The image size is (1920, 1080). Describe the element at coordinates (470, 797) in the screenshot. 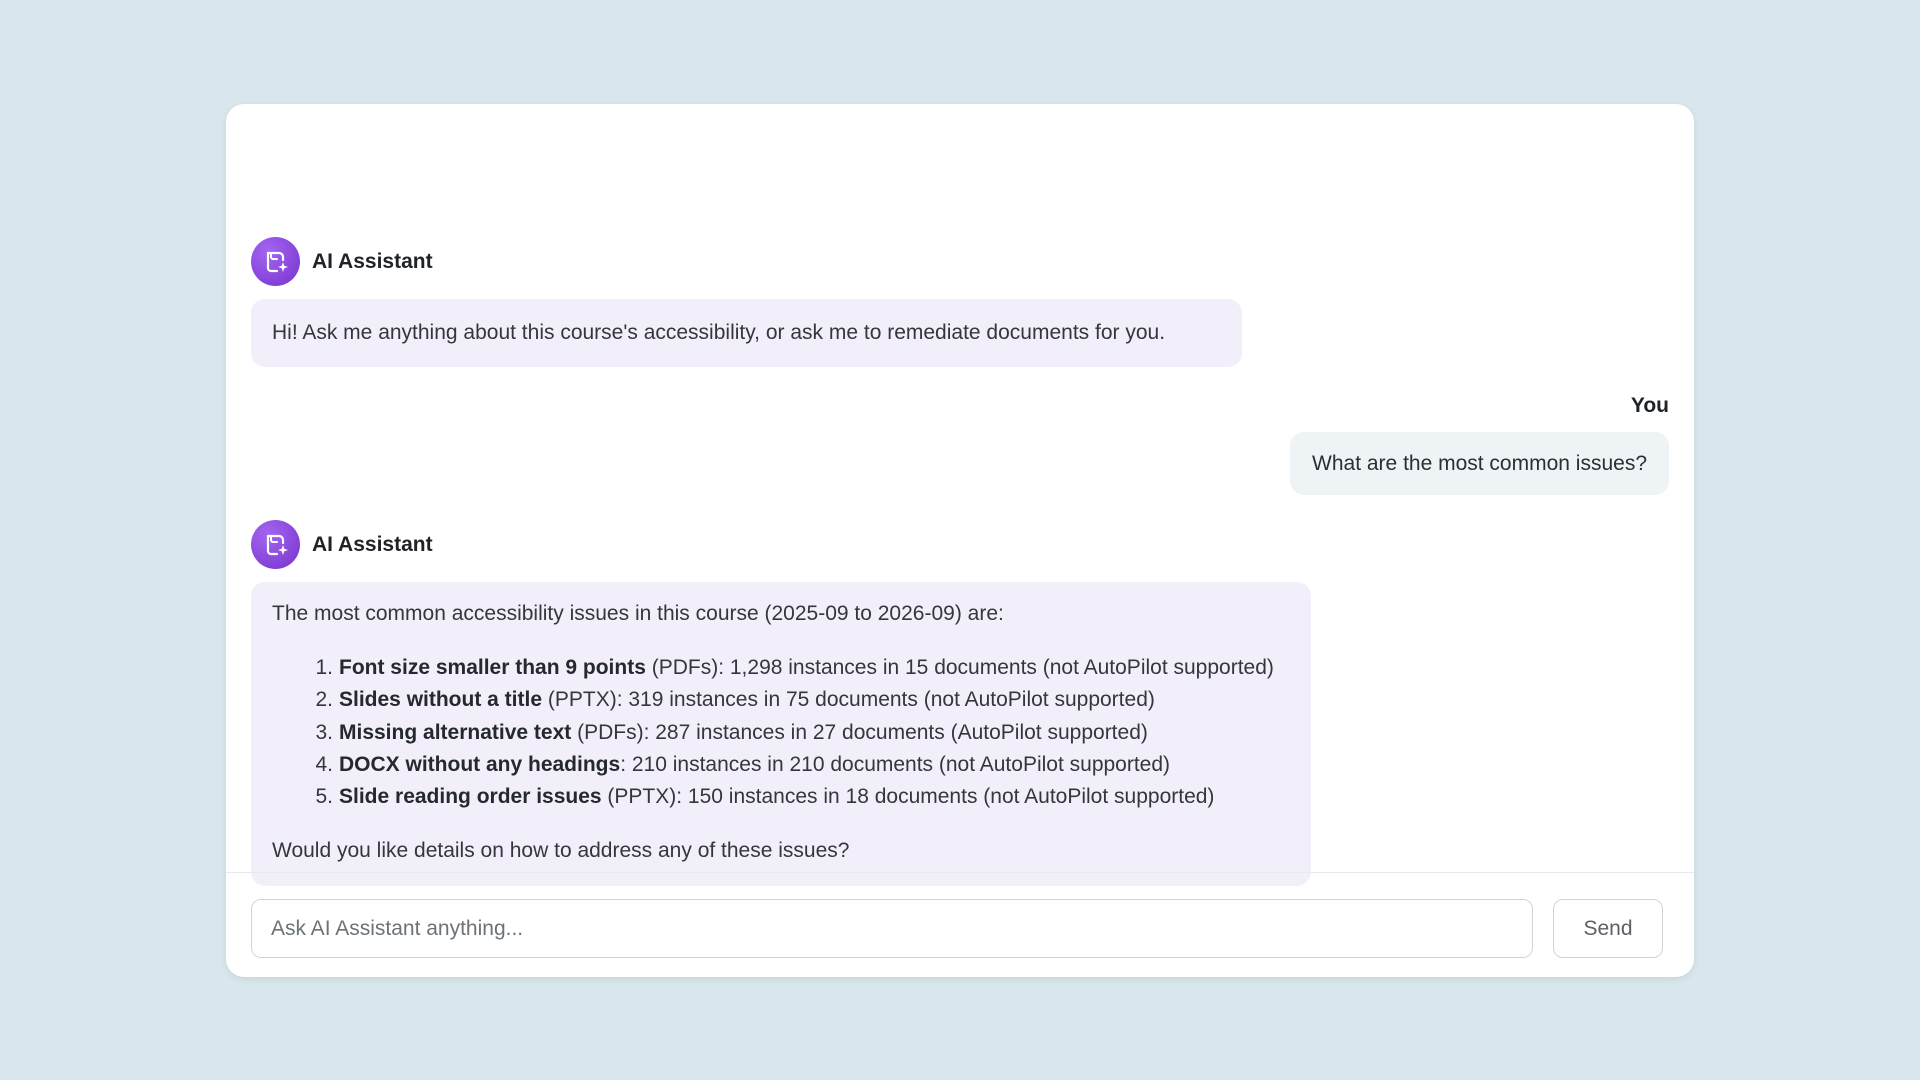

I see `issue-title: Slide reading order issues` at that location.